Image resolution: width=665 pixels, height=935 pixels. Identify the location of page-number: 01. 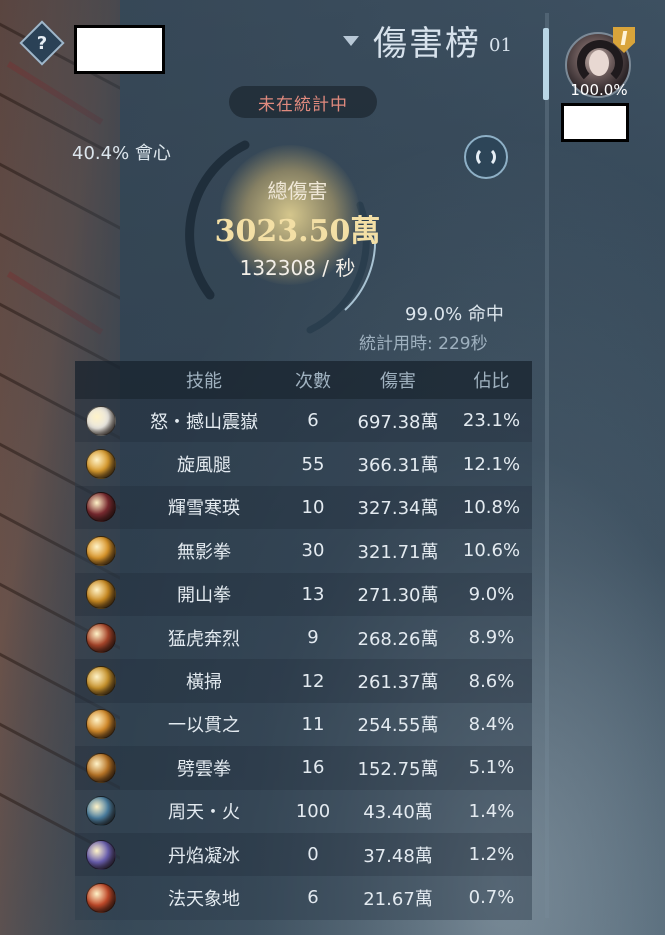
(500, 45).